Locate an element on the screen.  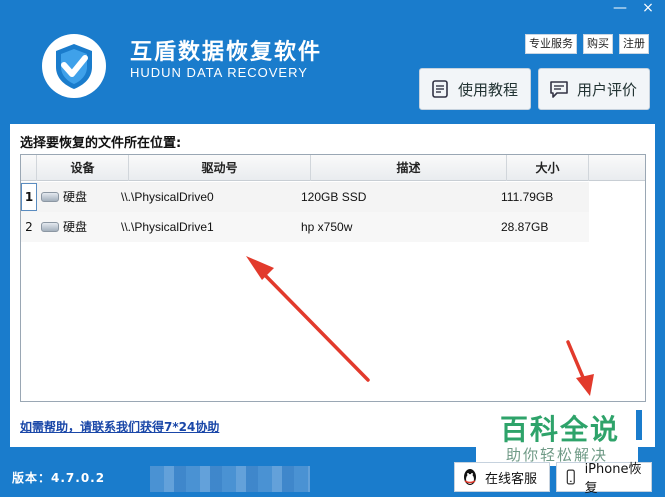
next-button-edge is located at coordinates (639, 425).